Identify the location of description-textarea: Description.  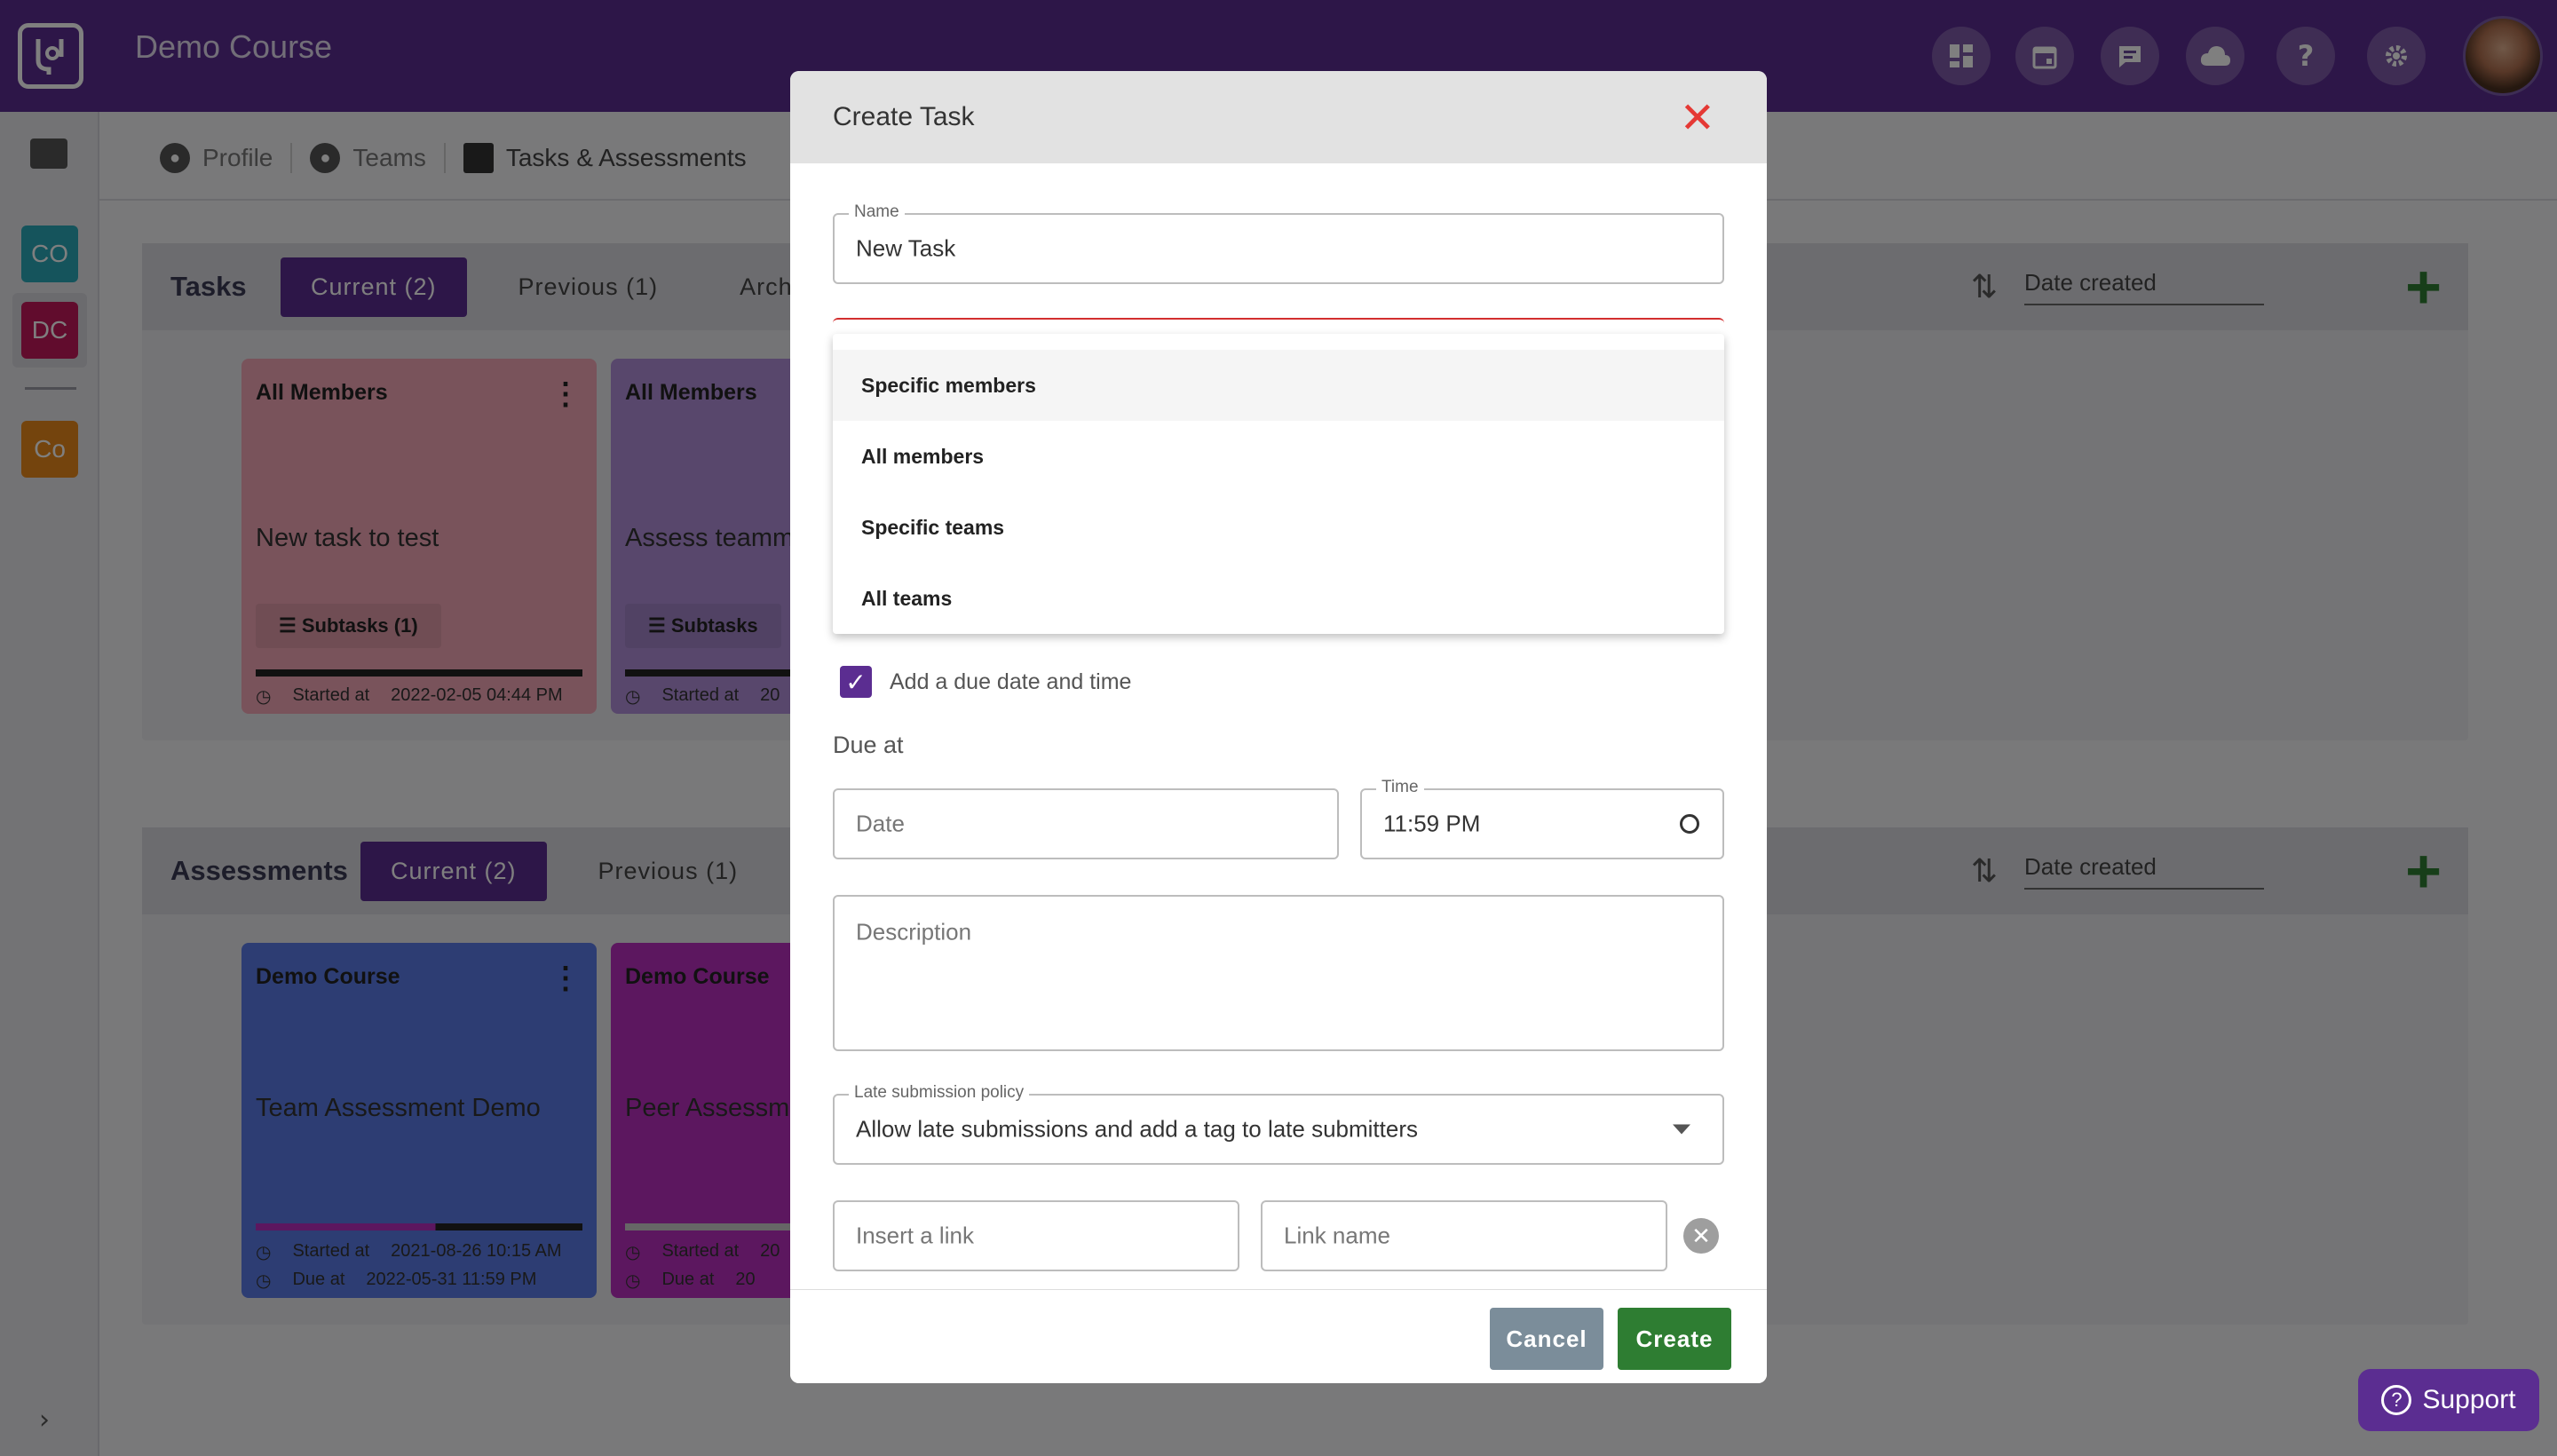
(1278, 973).